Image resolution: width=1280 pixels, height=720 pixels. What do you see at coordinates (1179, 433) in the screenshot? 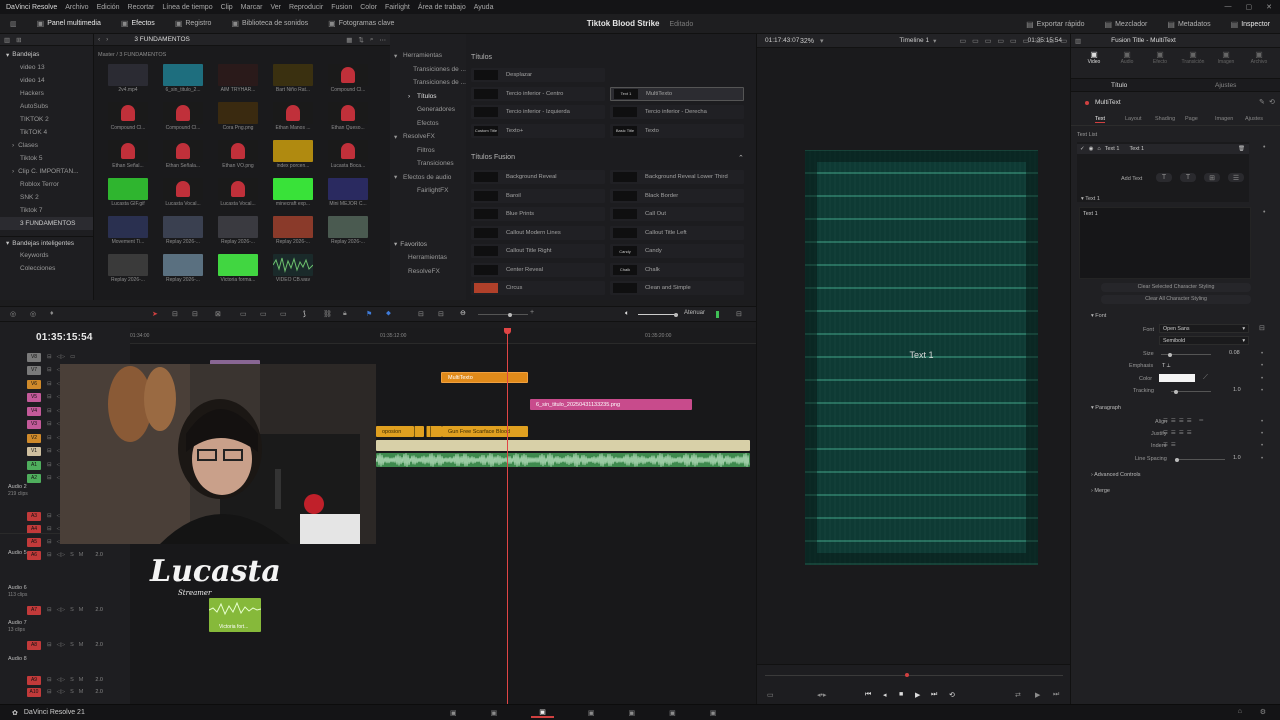
I see `justify-icons: ☰☰☰☰` at bounding box center [1179, 433].